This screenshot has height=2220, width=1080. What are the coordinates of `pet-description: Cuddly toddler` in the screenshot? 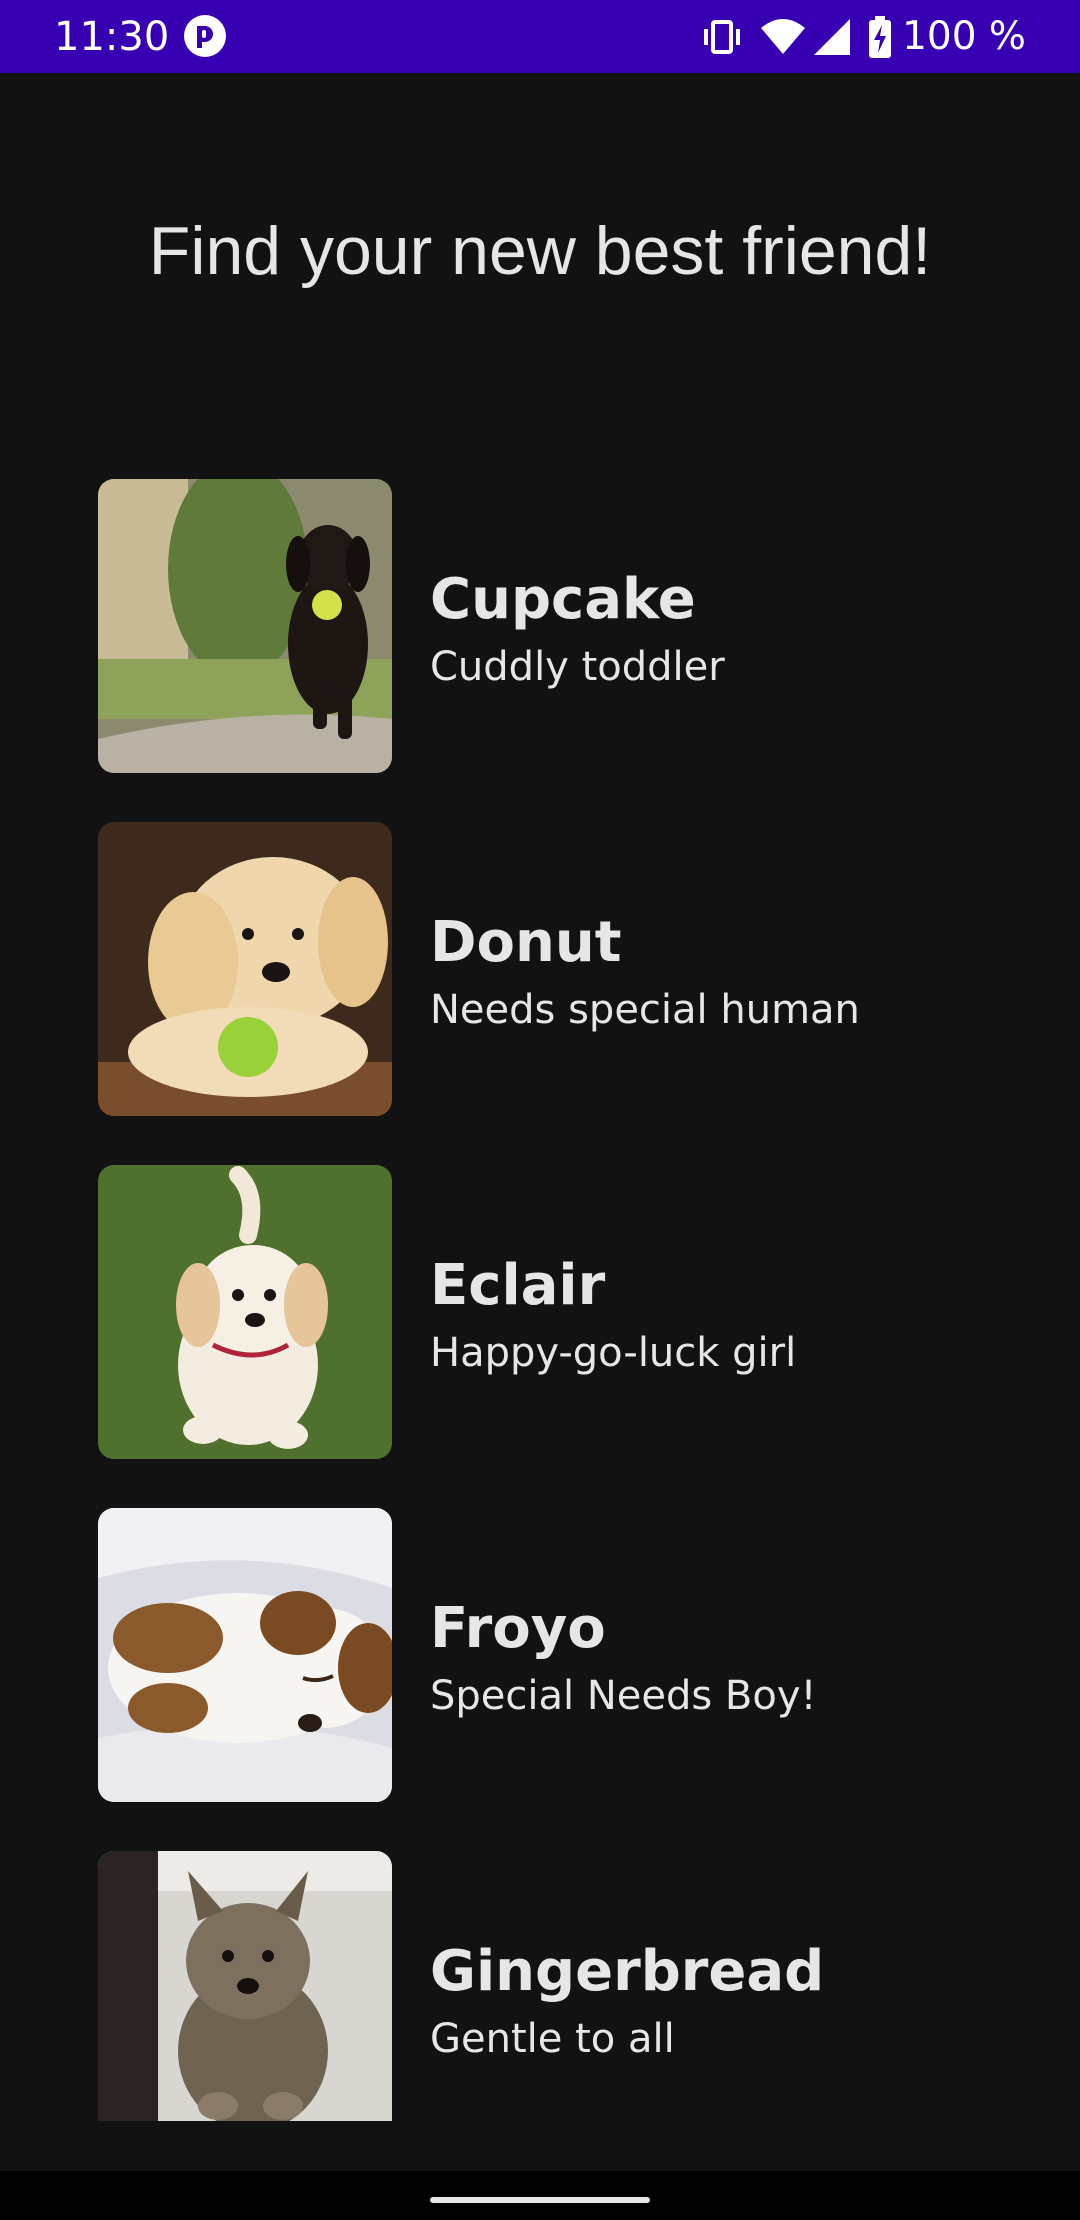 It's located at (577, 667).